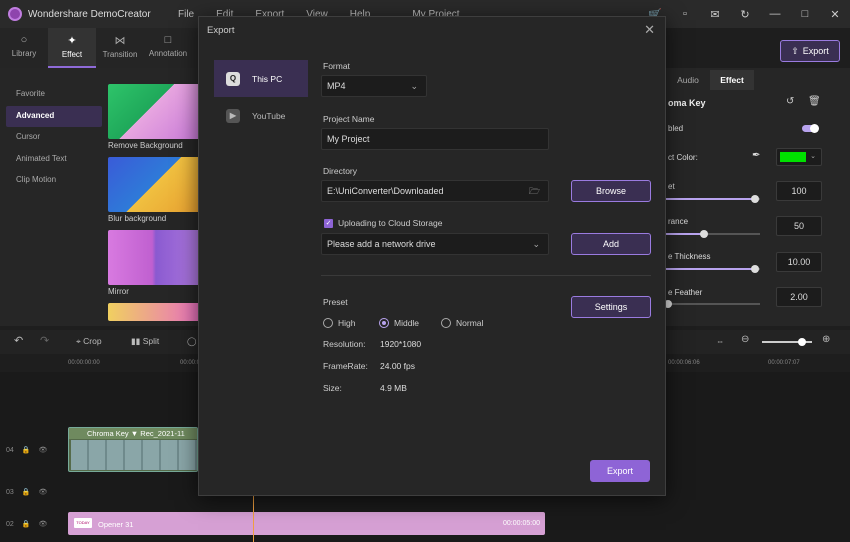 This screenshot has height=542, width=850. I want to click on clip-frames, so click(134, 455).